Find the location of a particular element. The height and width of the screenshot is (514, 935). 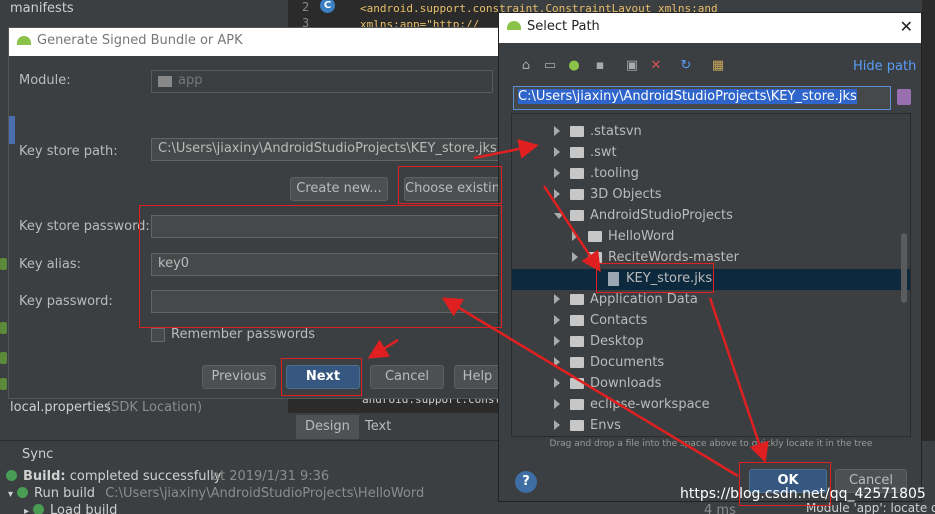

watermark: https://blog.csdn.net/qq_42571805 is located at coordinates (803, 494).